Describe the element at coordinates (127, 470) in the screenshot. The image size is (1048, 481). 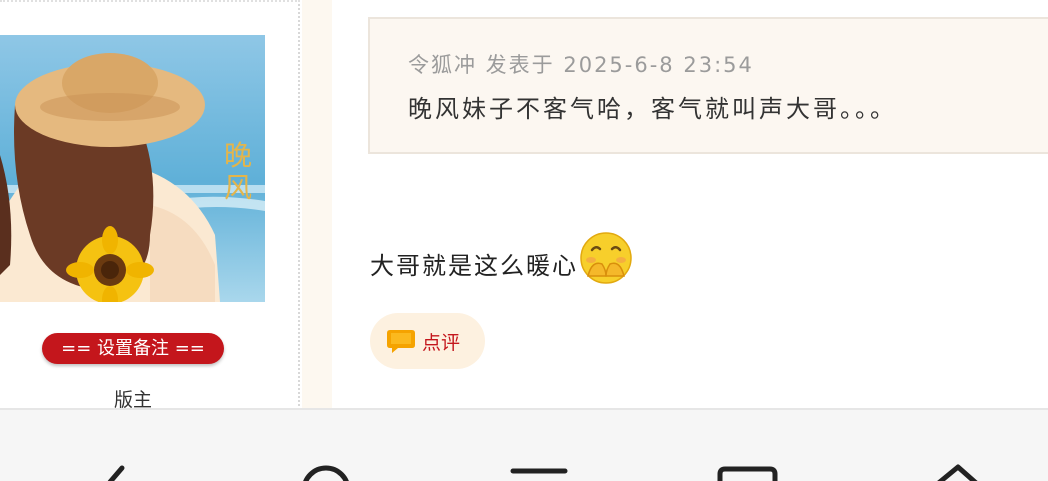
I see `back-icon` at that location.